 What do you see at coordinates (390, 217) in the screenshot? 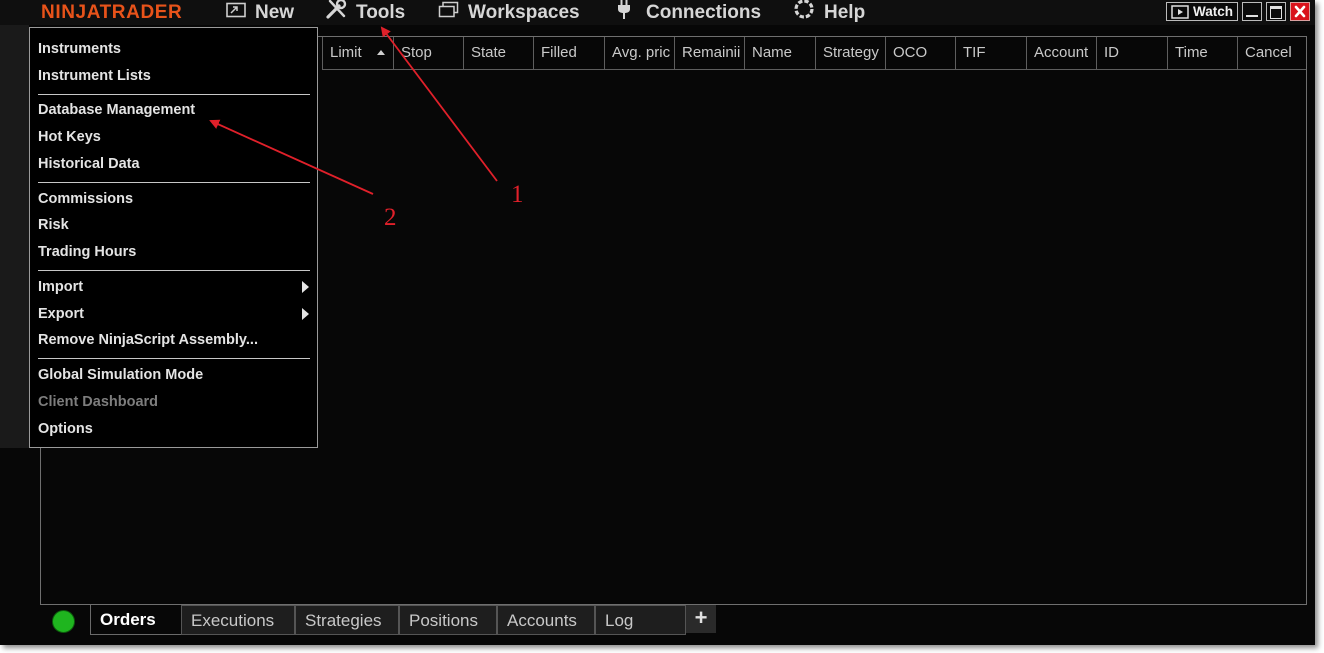
I see `annotation-label-2: 2` at bounding box center [390, 217].